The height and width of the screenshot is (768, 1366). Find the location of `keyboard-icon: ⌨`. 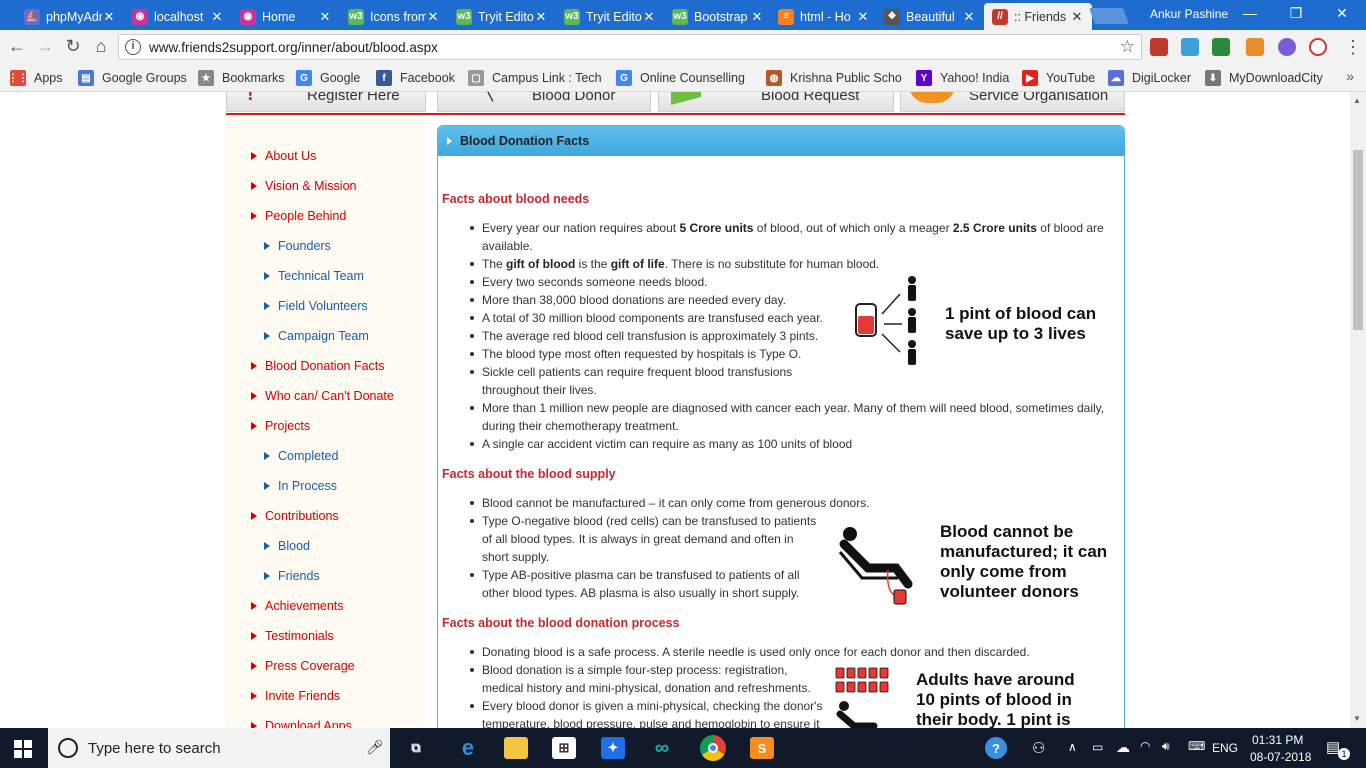

keyboard-icon: ⌨ is located at coordinates (1196, 746).